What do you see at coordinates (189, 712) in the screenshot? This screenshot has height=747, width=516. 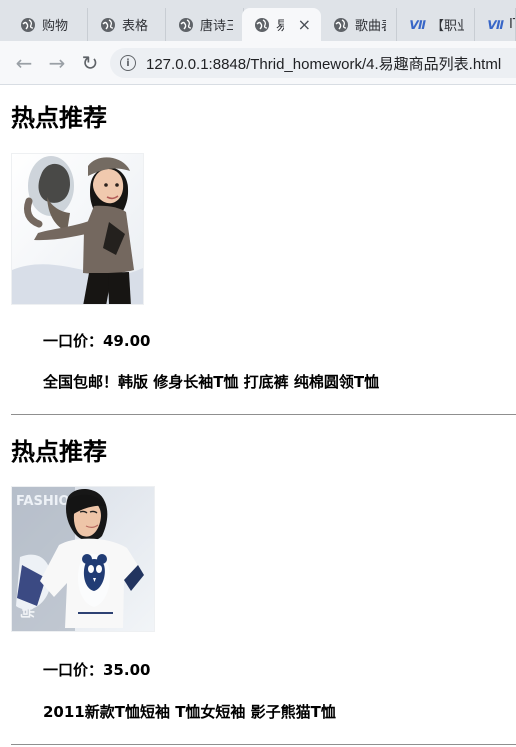 I see `product-description: 2011新款T恤短袖 T恤女短袖 影子熊猫T恤` at bounding box center [189, 712].